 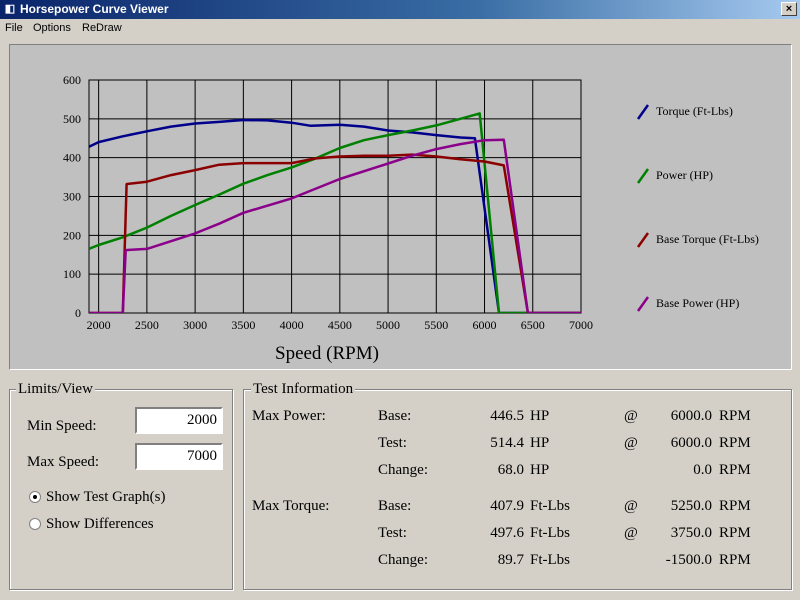 What do you see at coordinates (327, 353) in the screenshot?
I see `x-axis-label: Speed (RPM)` at bounding box center [327, 353].